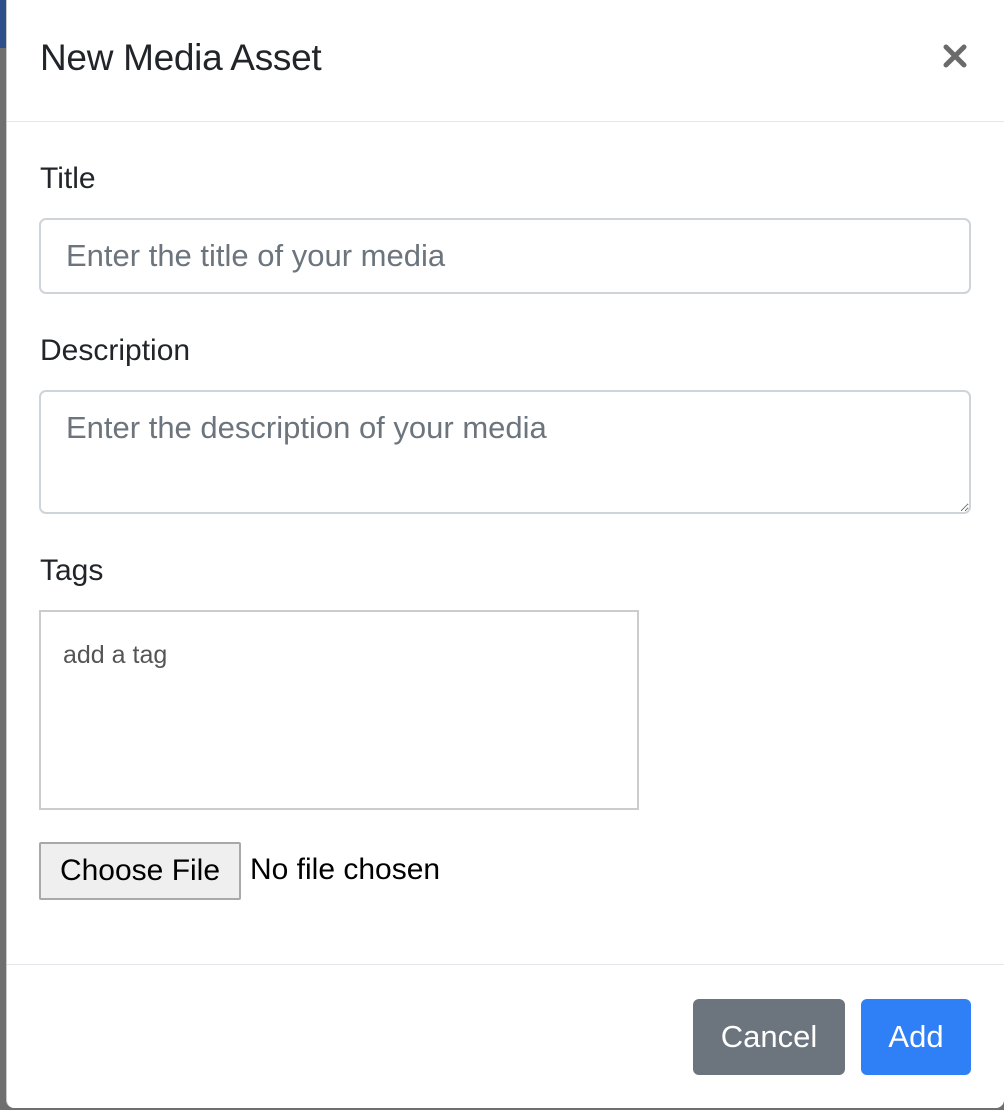  Describe the element at coordinates (181, 57) in the screenshot. I see `modal-title: New Media Asset` at that location.